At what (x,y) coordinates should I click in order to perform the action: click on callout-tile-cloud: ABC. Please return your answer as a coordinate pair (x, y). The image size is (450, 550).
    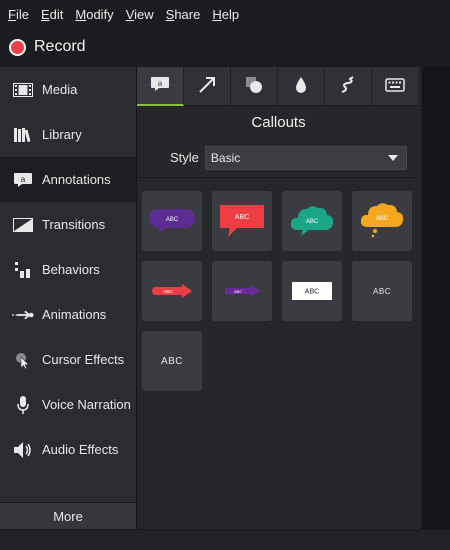
    Looking at the image, I should click on (312, 221).